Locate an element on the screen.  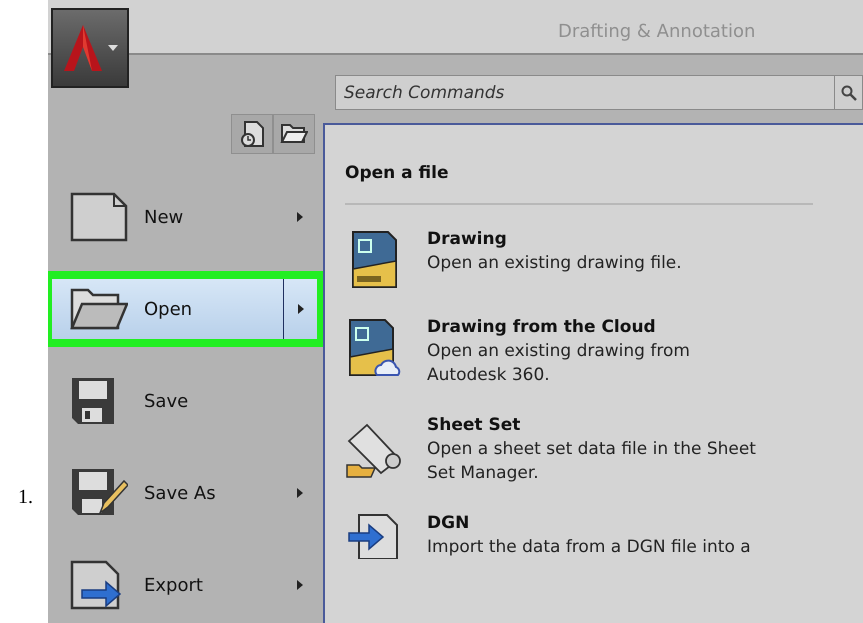
open-documents-button is located at coordinates (294, 134).